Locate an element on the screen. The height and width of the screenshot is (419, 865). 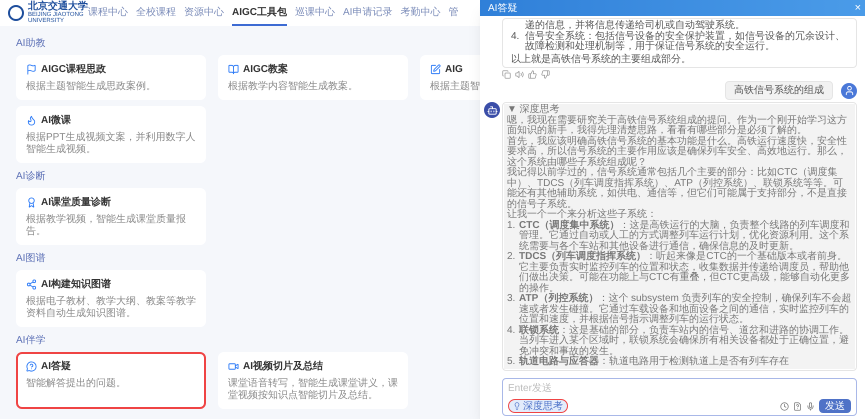
dialog-title: AI答疑 is located at coordinates (503, 9).